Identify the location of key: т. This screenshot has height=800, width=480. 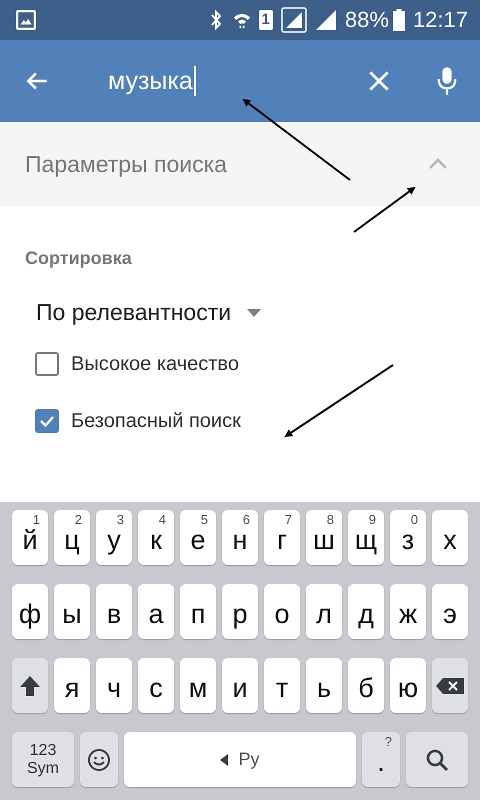
(282, 685).